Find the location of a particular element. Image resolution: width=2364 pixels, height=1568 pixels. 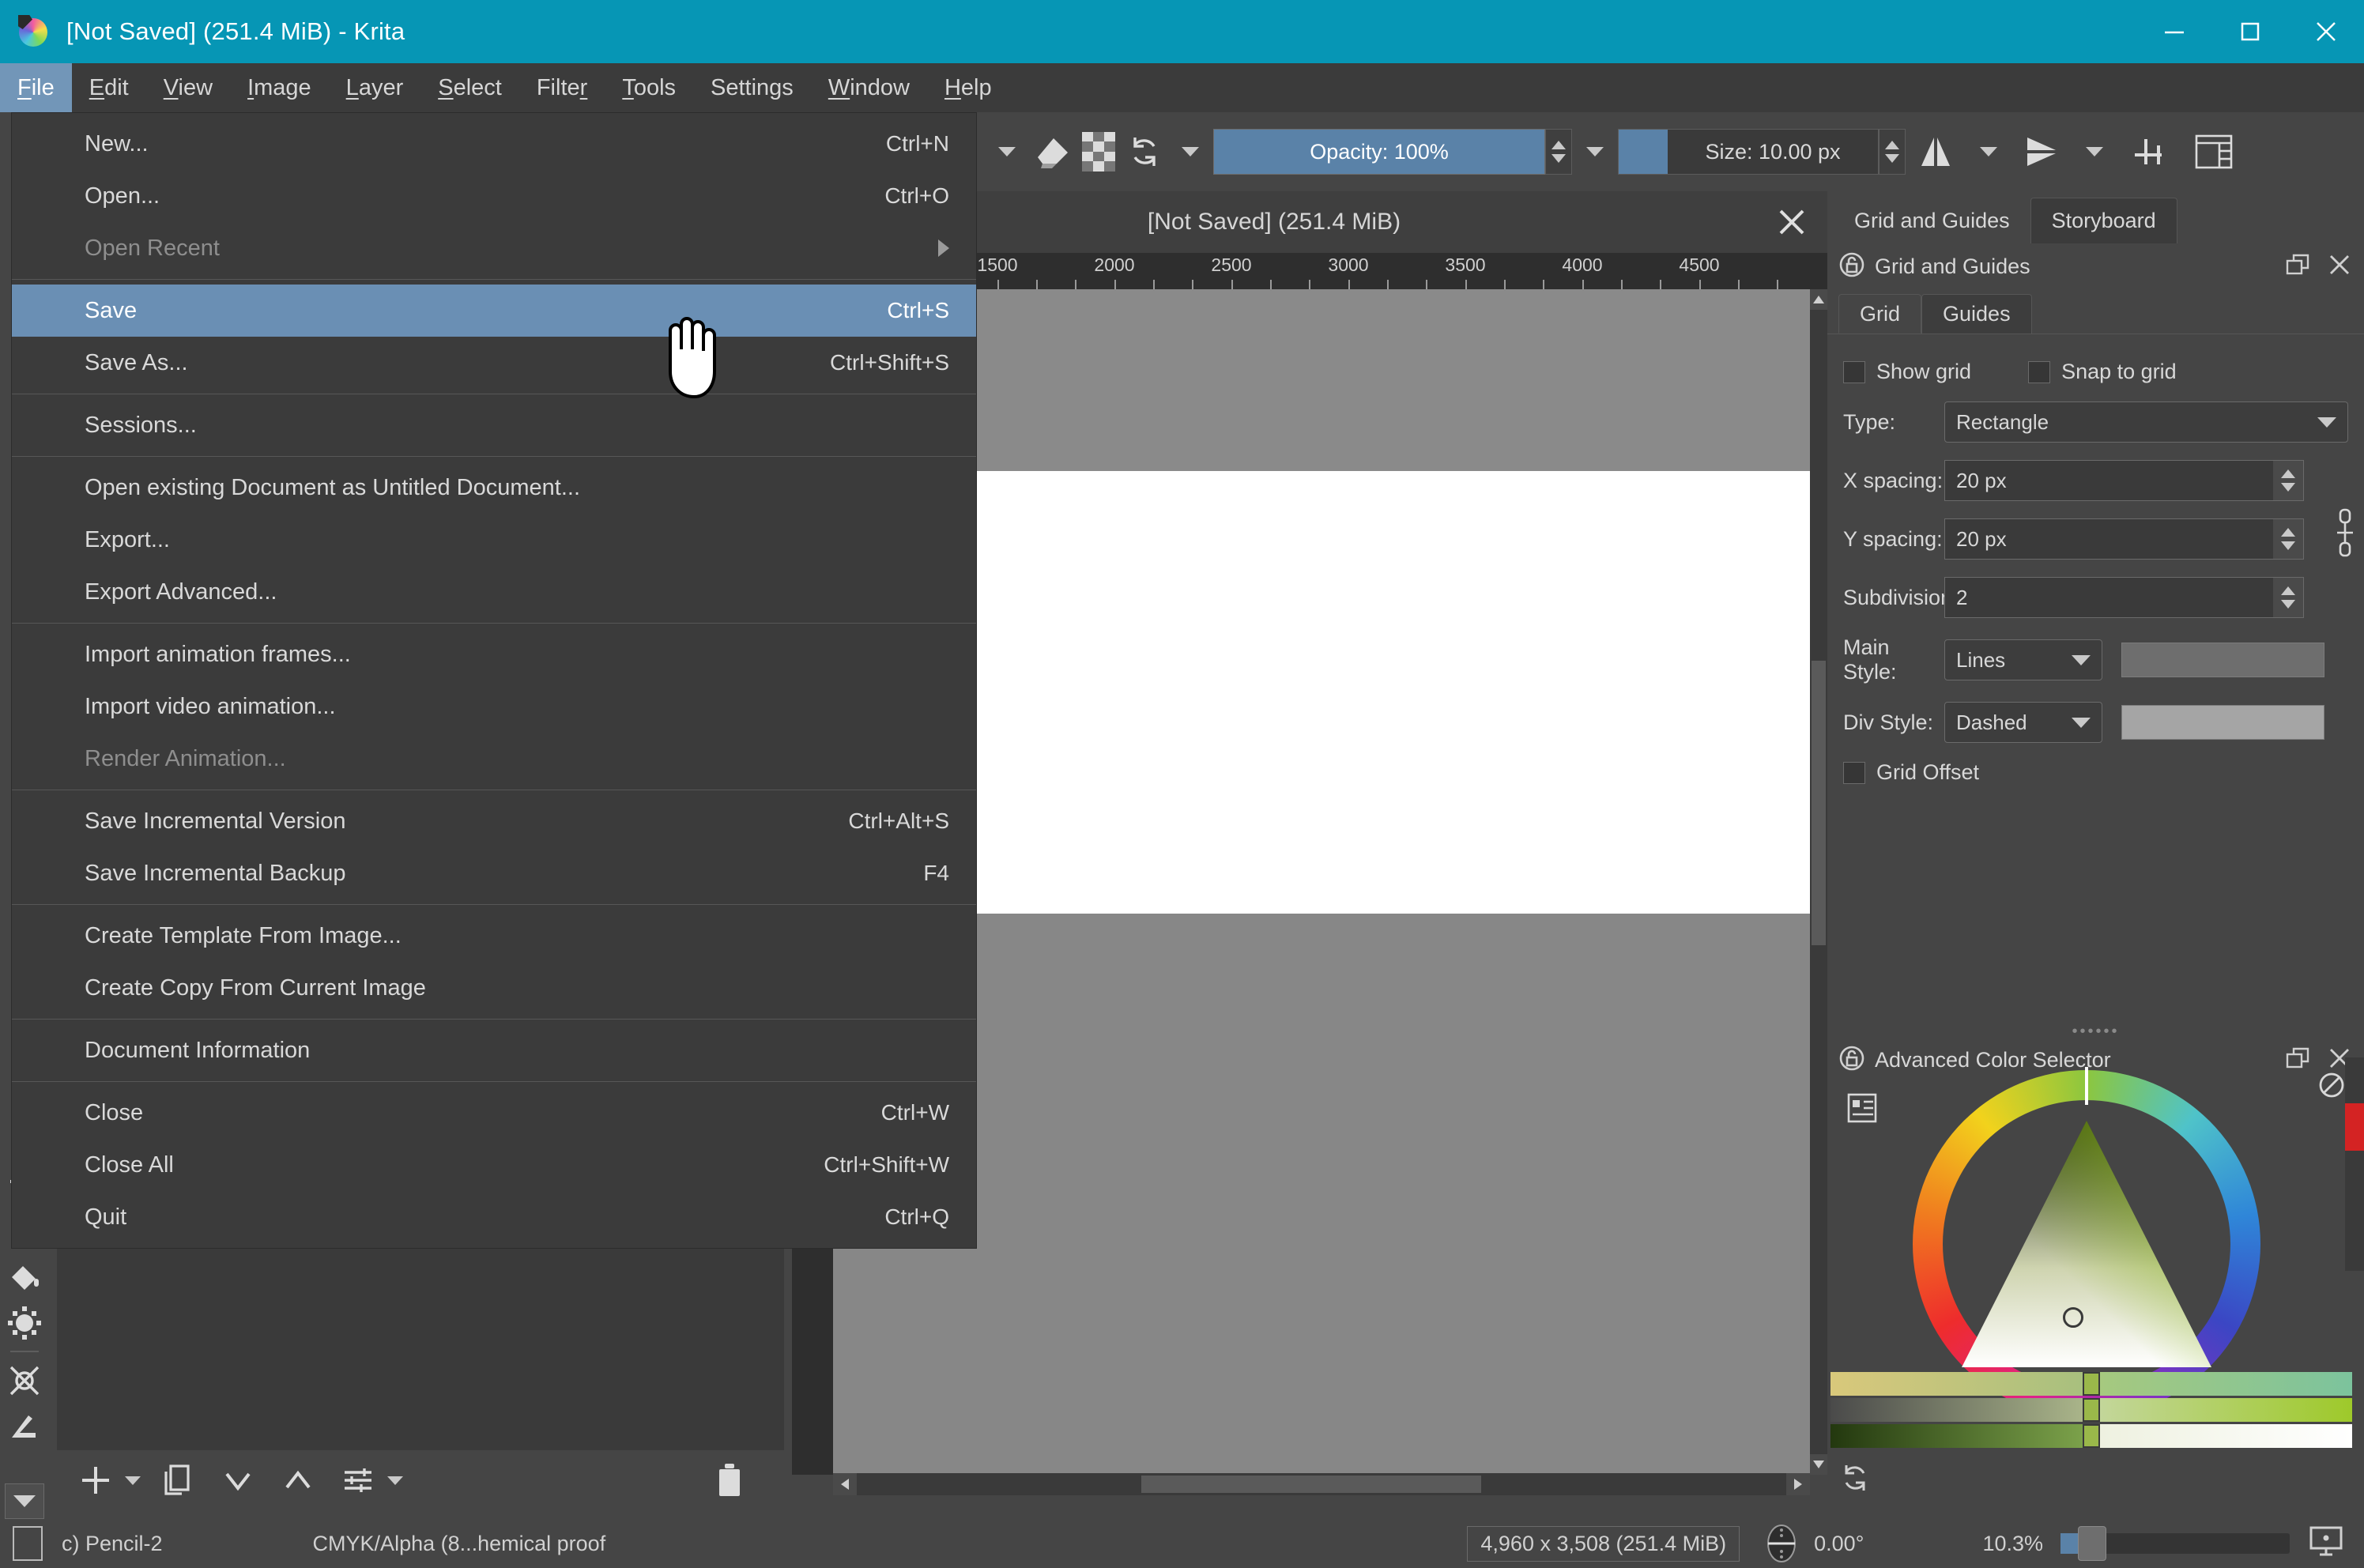

div-style-color-swatch is located at coordinates (2222, 722).